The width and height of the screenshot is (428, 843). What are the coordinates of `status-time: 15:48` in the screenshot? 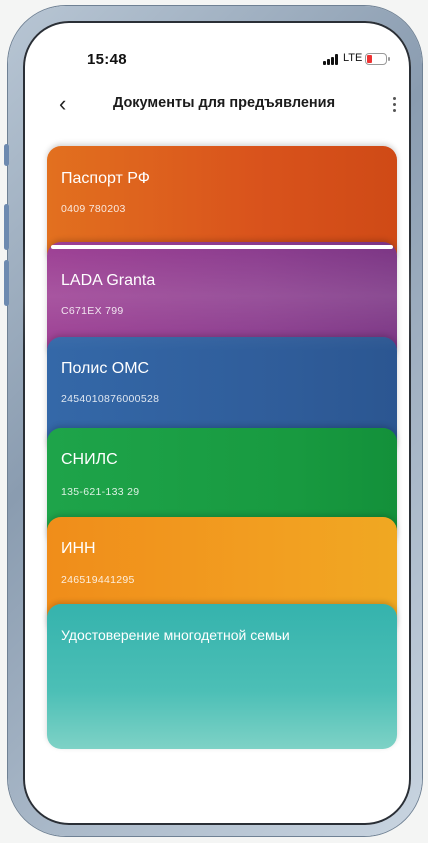 It's located at (107, 59).